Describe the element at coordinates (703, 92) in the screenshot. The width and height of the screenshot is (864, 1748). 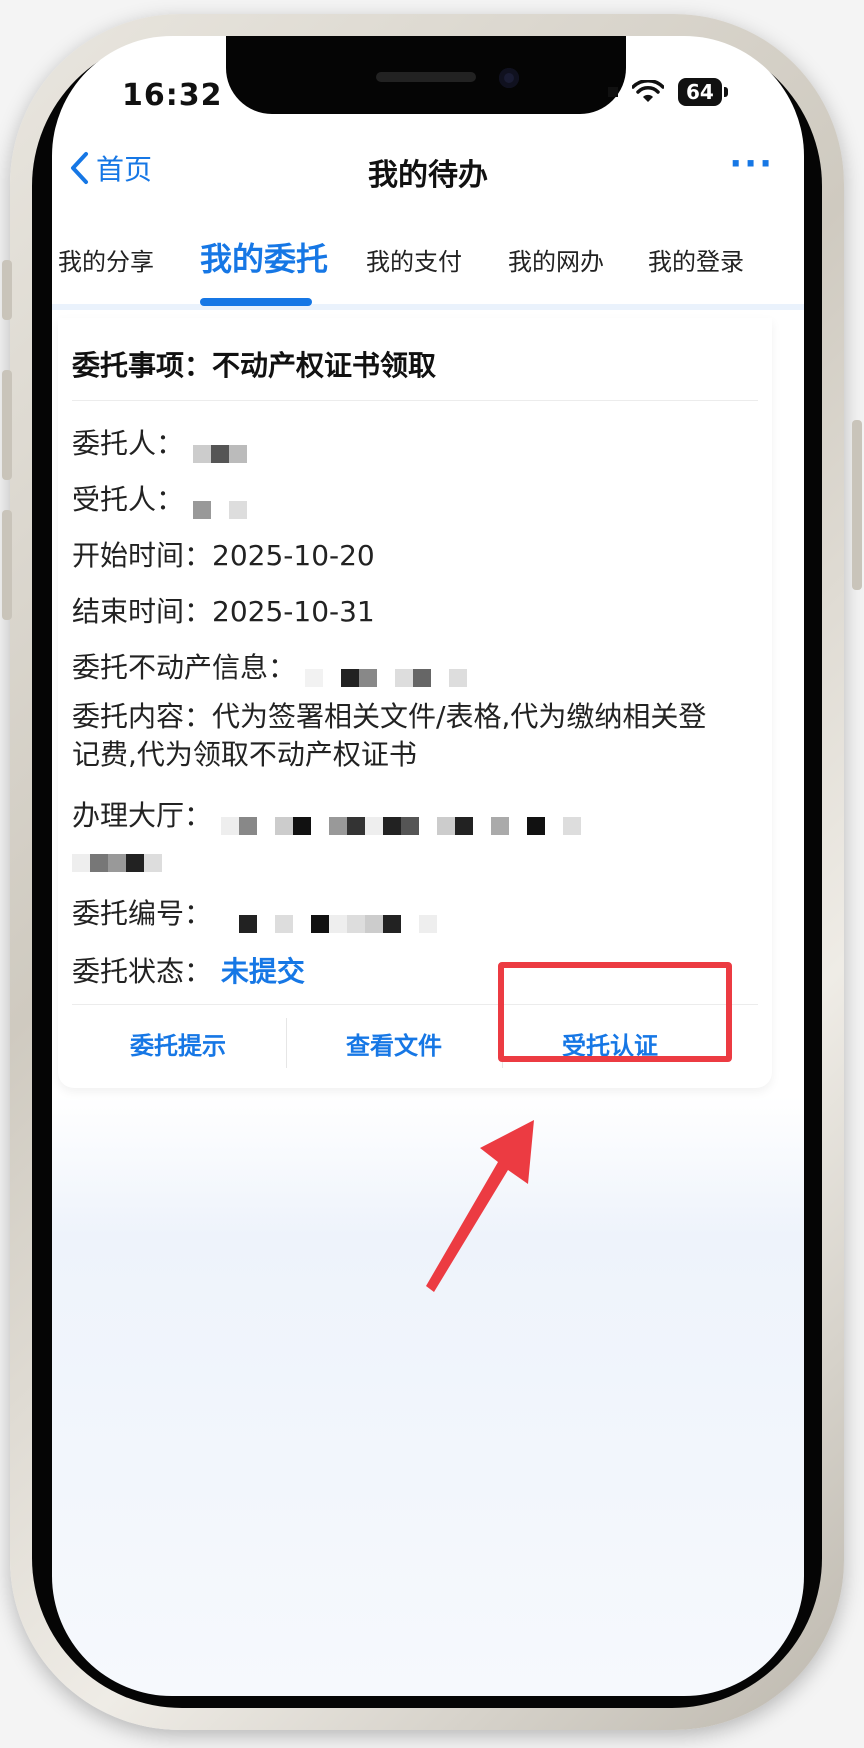
I see `battery-icon: 64` at that location.